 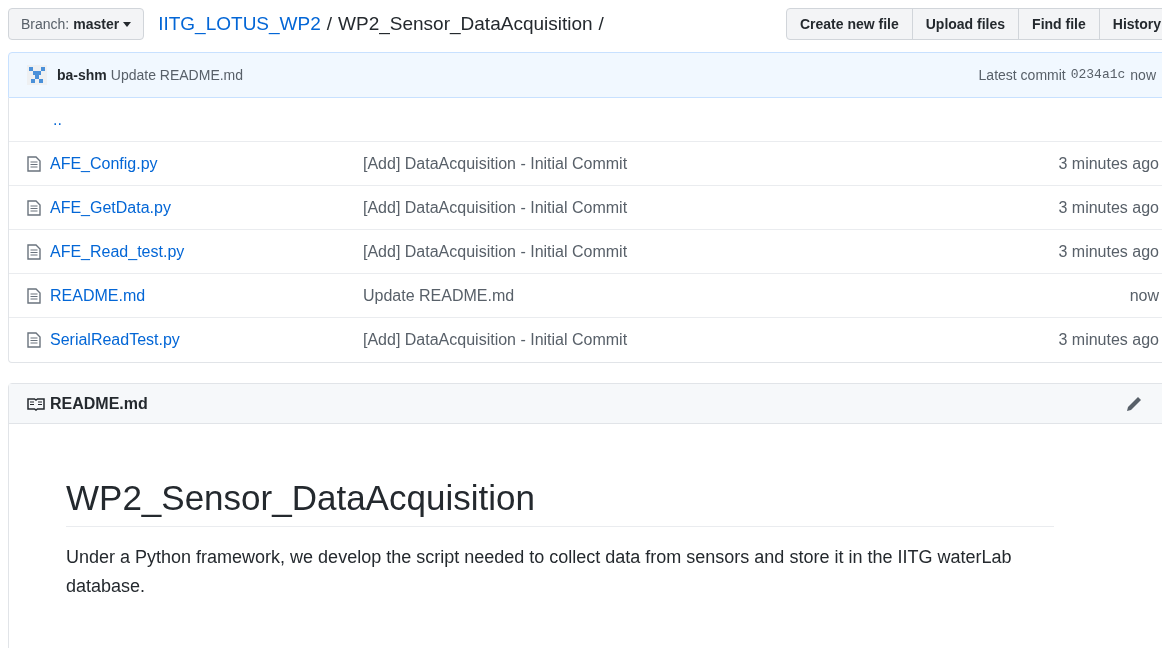 I want to click on readme-paragraph: Under a Python framework, we develop the script needed to collect data from sensors and store it in the IITG waterLab database., so click(x=539, y=571).